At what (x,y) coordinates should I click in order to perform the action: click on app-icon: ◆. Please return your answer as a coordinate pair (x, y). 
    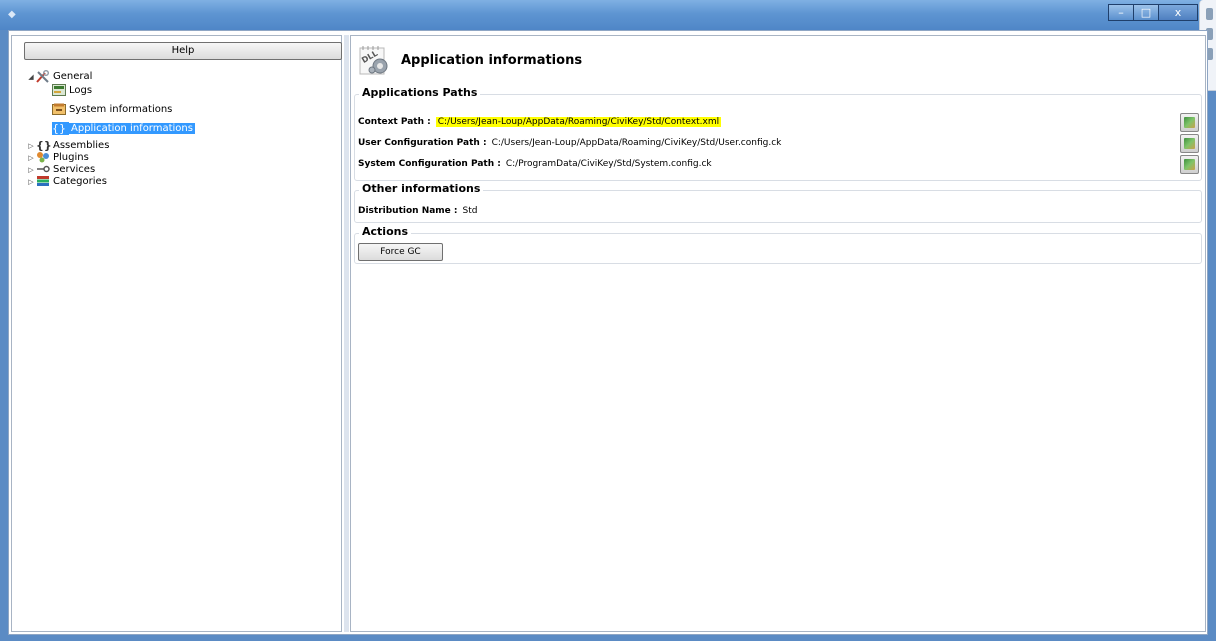
    Looking at the image, I should click on (12, 14).